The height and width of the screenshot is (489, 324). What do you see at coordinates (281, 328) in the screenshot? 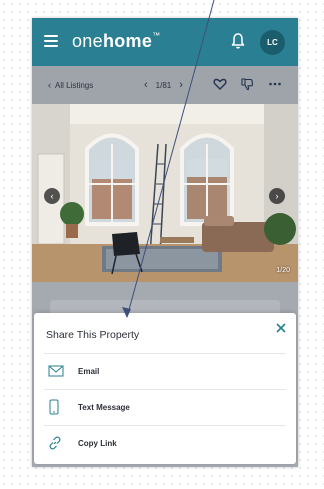
I see `close-icon` at bounding box center [281, 328].